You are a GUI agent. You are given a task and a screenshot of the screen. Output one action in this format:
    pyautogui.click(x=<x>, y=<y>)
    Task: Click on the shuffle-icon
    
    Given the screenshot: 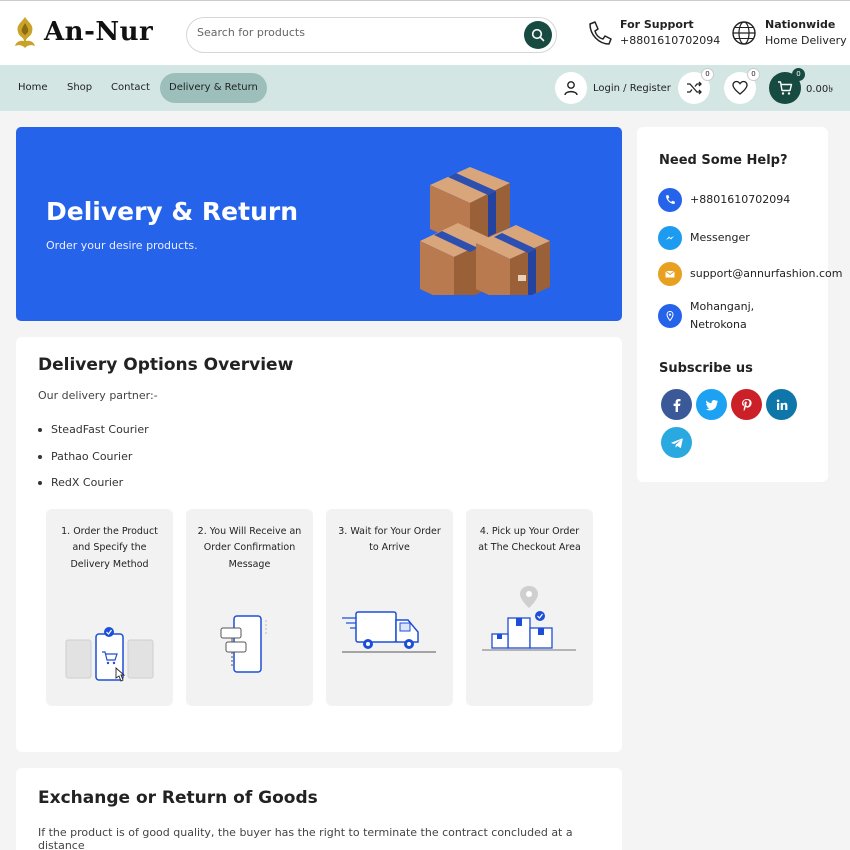 What is the action you would take?
    pyautogui.click(x=694, y=88)
    